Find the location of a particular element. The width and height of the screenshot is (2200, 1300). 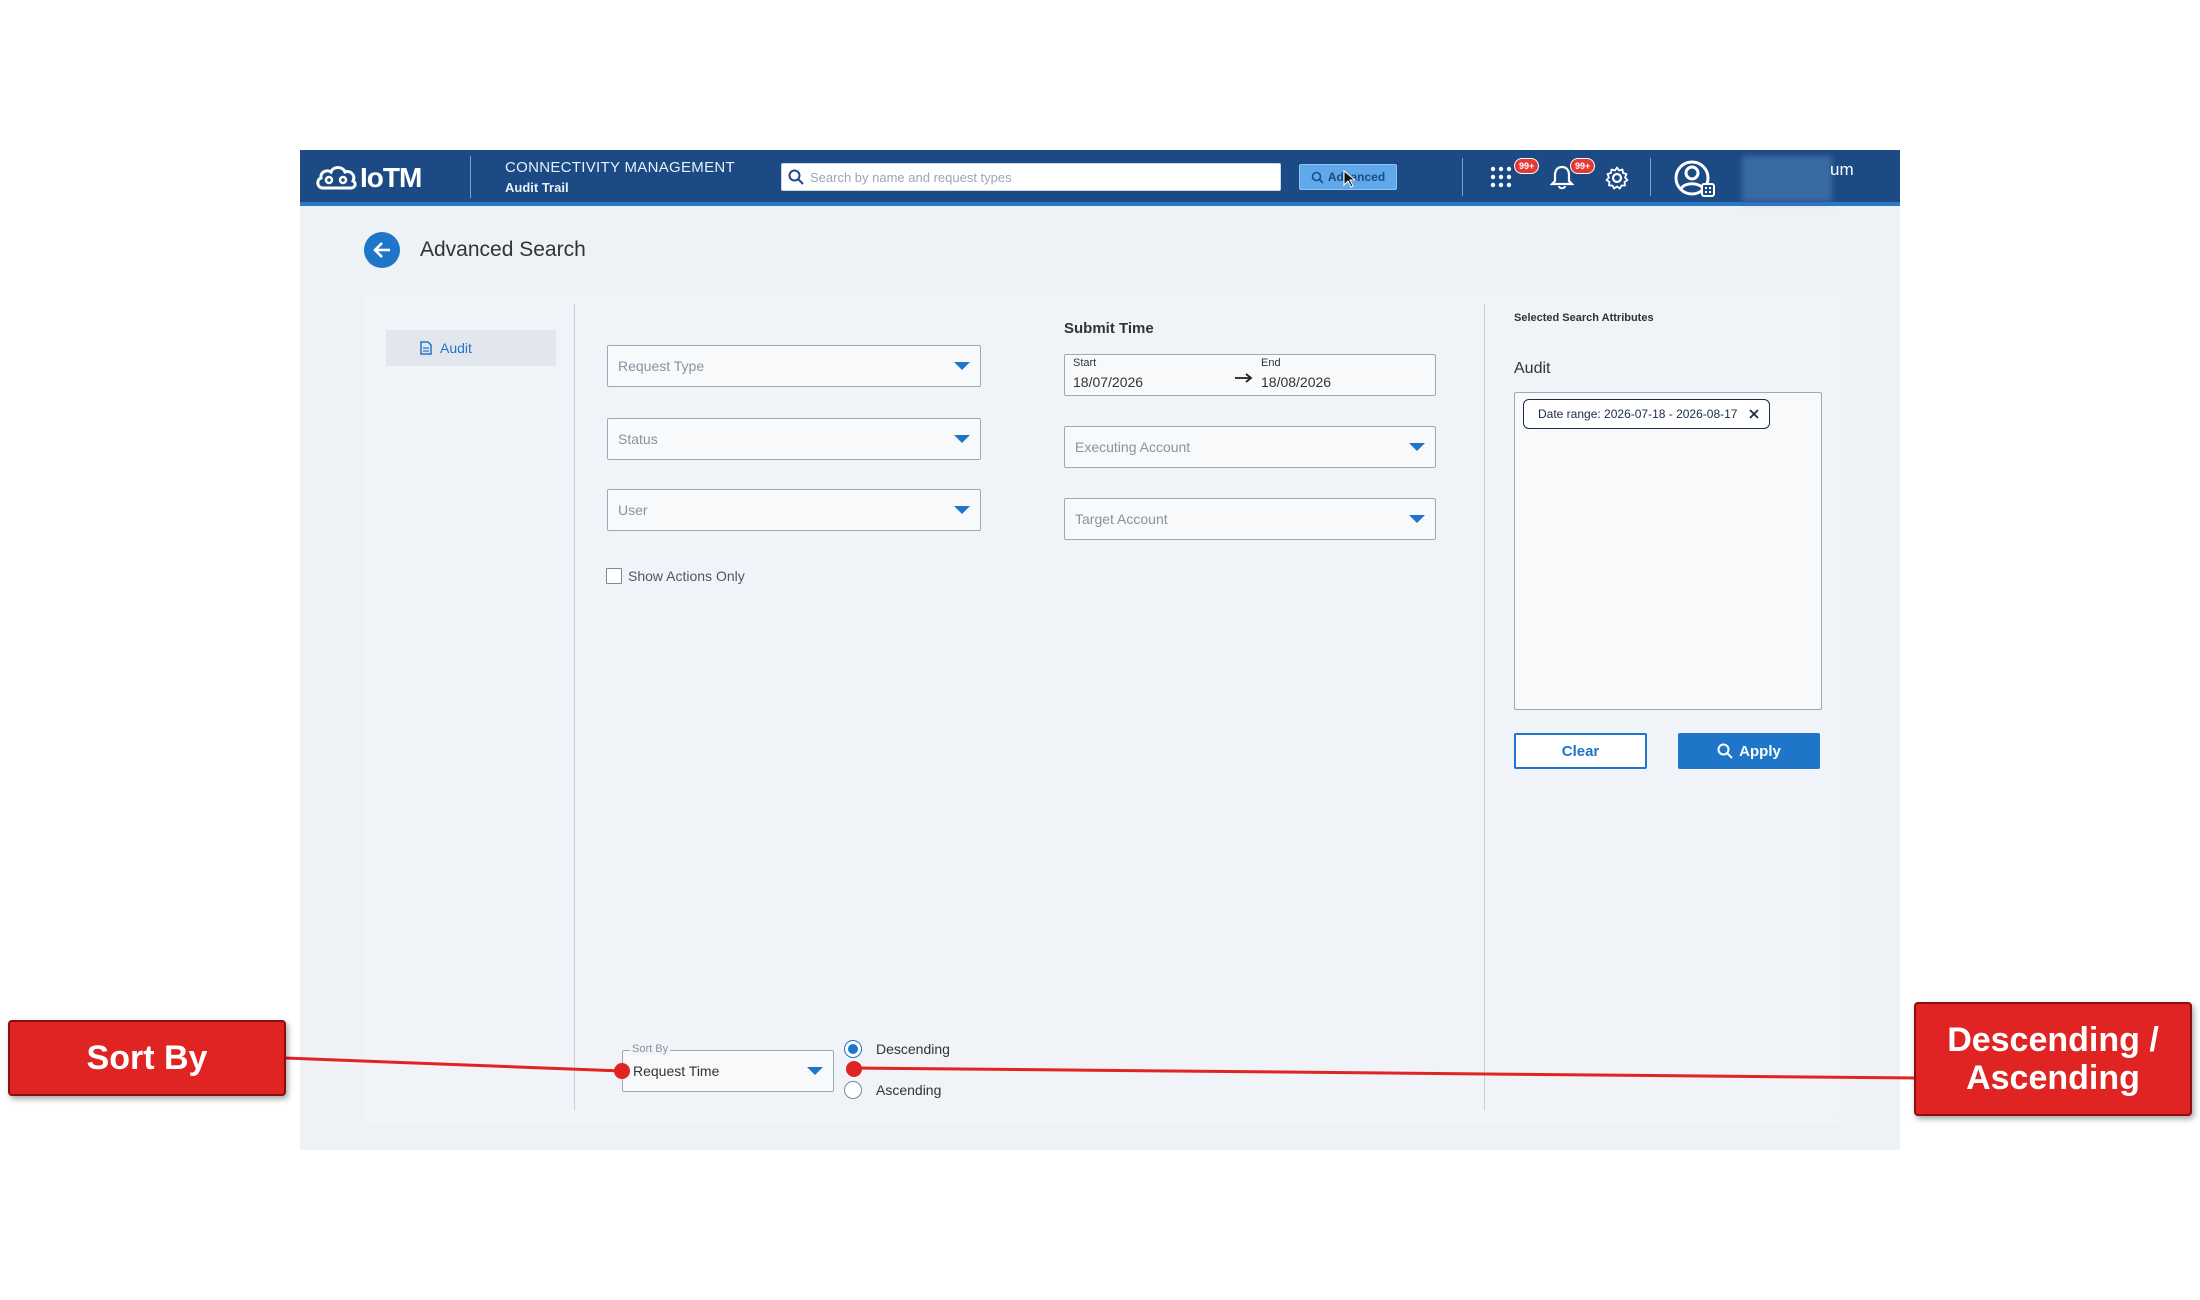

order-callout: Descending / Ascending is located at coordinates (2053, 1059).